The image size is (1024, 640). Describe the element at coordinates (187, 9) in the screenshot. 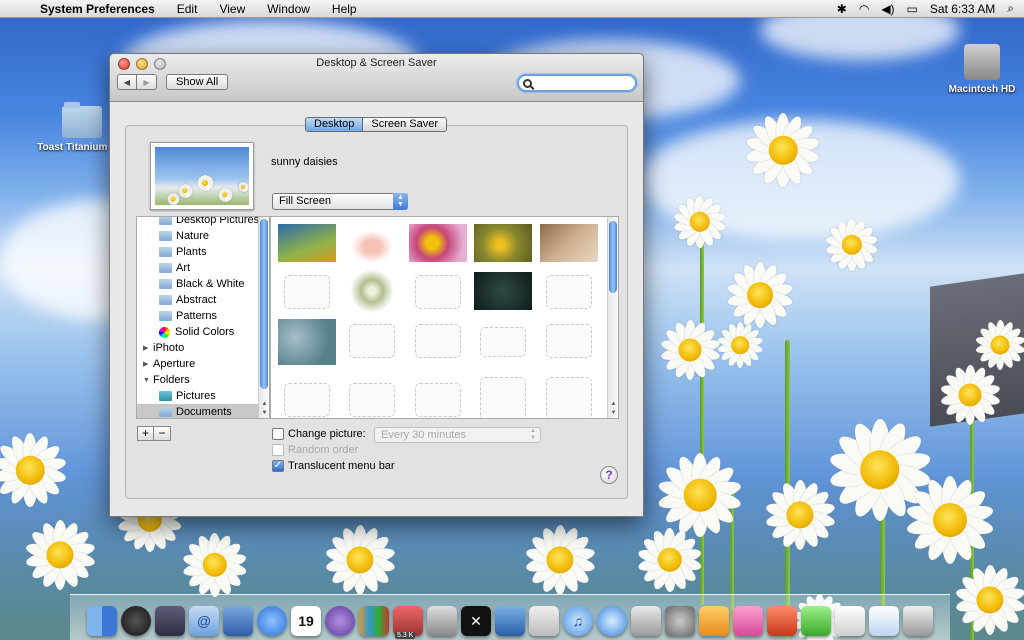

I see `menu-edit: Edit` at that location.